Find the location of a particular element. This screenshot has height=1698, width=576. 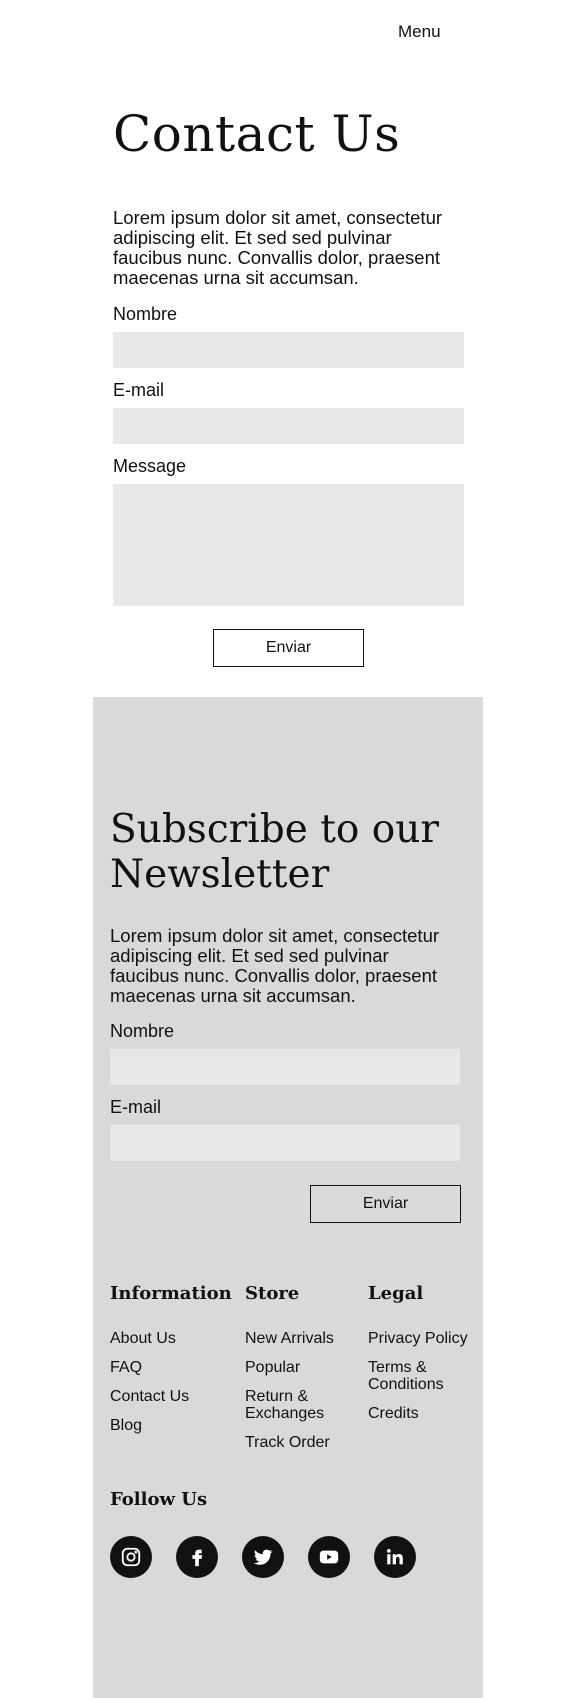

footer-column-information: Information About Us FAQ Contact Us Blog is located at coordinates (175, 1364).